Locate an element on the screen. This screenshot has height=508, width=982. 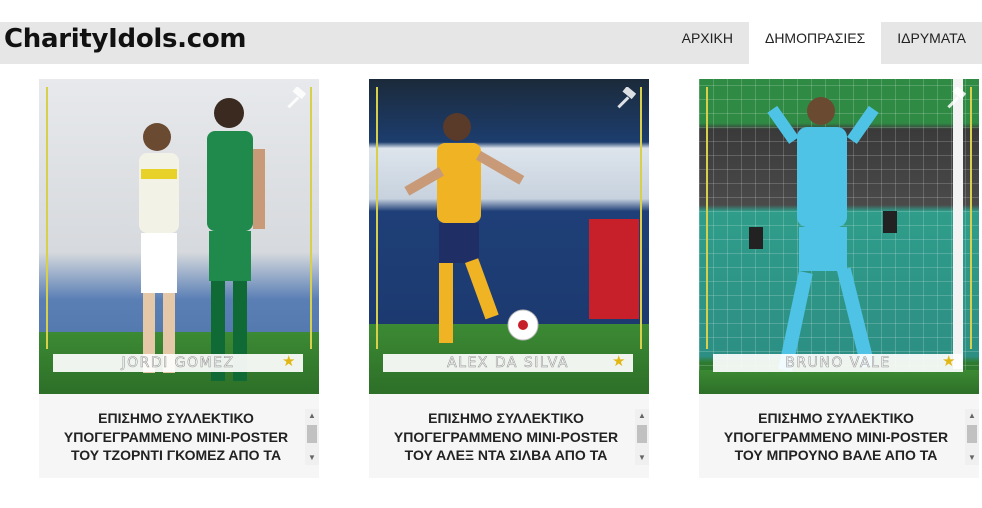
player-nameplate: ALEX DA SILVA ★ is located at coordinates (508, 362).